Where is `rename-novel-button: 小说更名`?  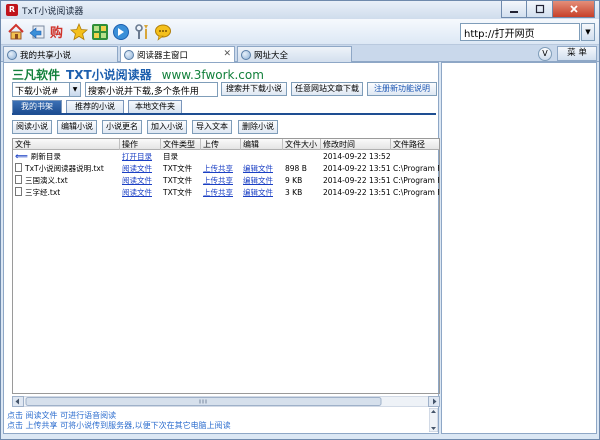 rename-novel-button: 小说更名 is located at coordinates (122, 127).